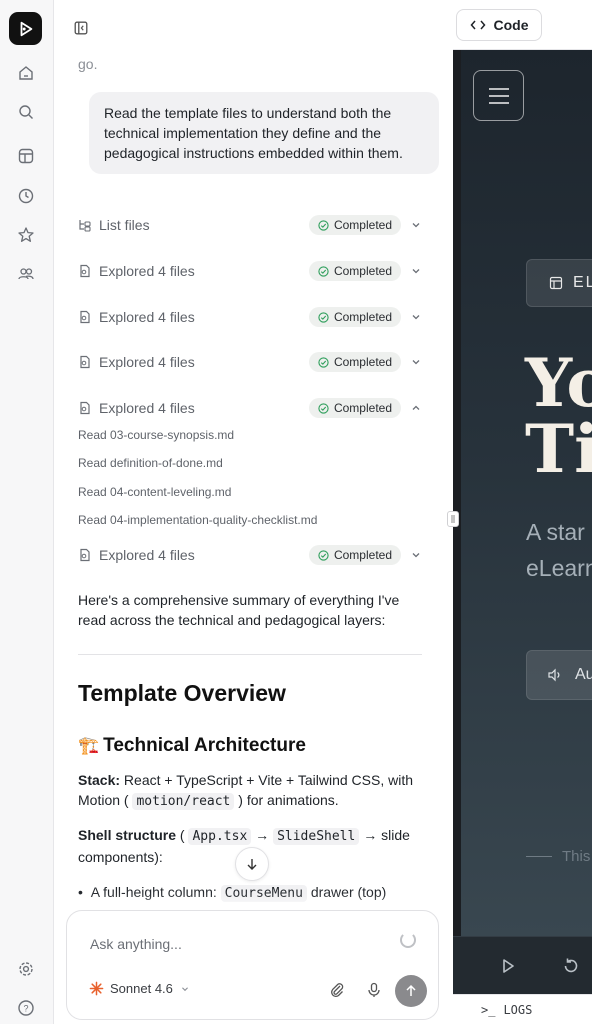  I want to click on team-icon, so click(26, 274).